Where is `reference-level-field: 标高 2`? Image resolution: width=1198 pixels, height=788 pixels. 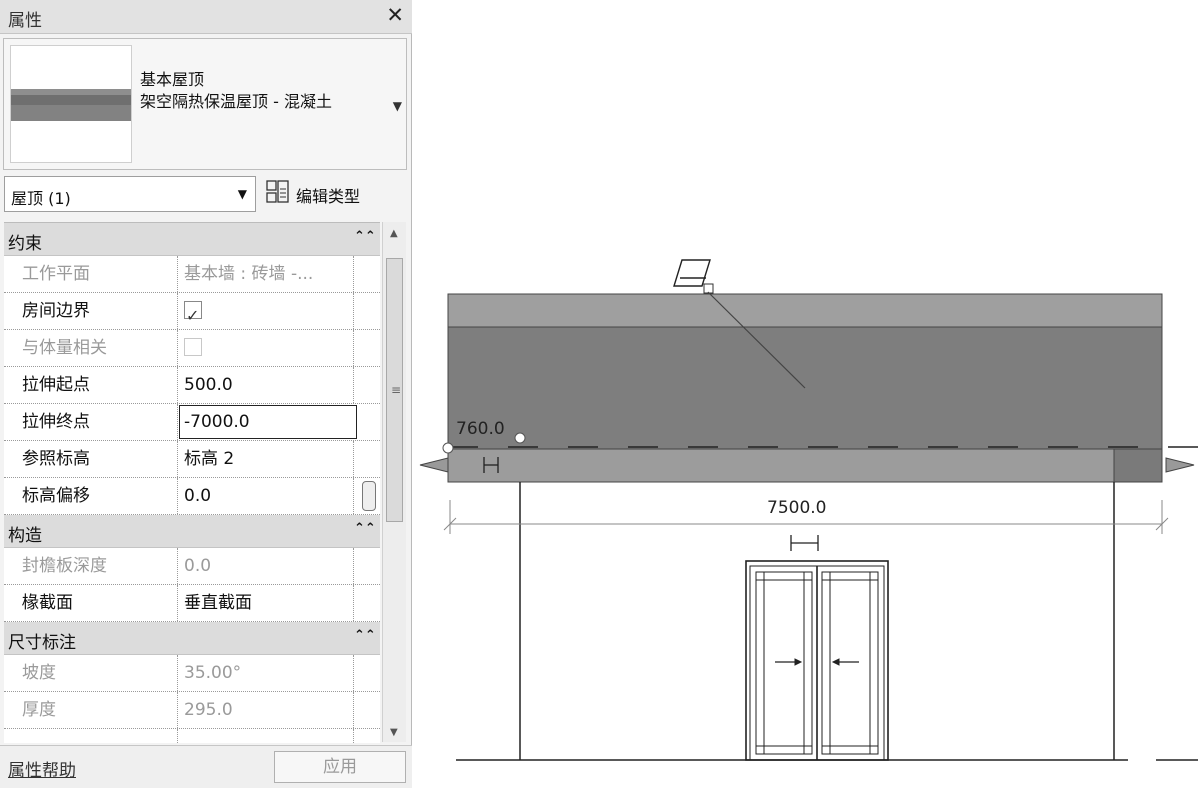 reference-level-field: 标高 2 is located at coordinates (266, 459).